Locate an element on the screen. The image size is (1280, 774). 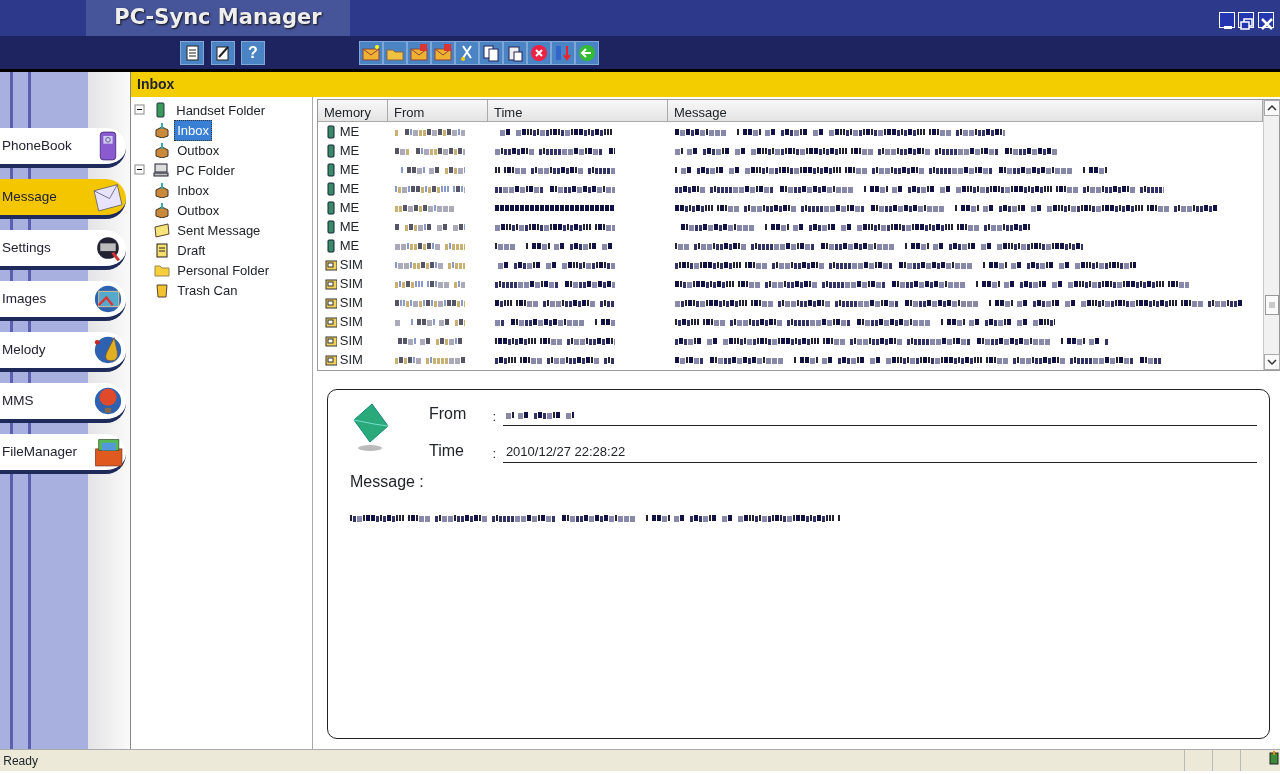
tree-item: PC Folder is located at coordinates (205, 170).